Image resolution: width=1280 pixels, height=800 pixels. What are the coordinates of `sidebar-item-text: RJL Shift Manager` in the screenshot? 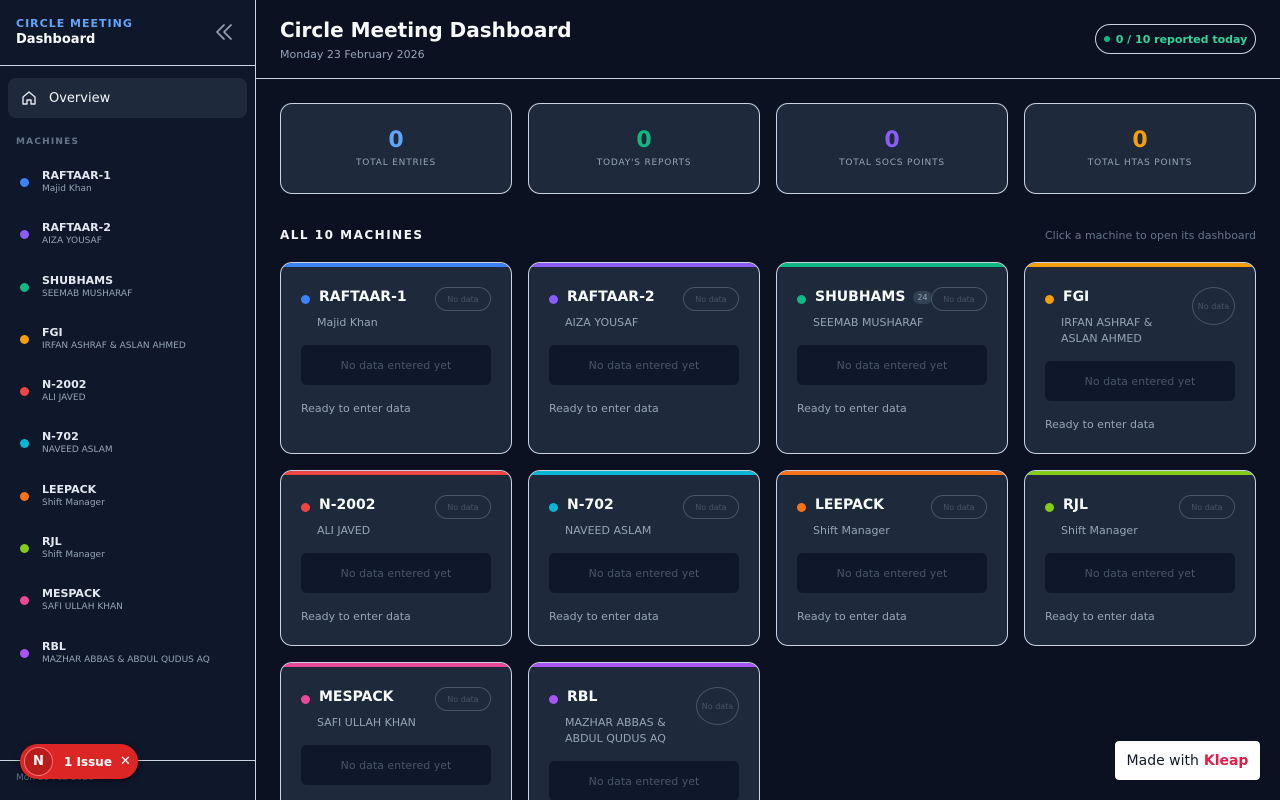 It's located at (73, 548).